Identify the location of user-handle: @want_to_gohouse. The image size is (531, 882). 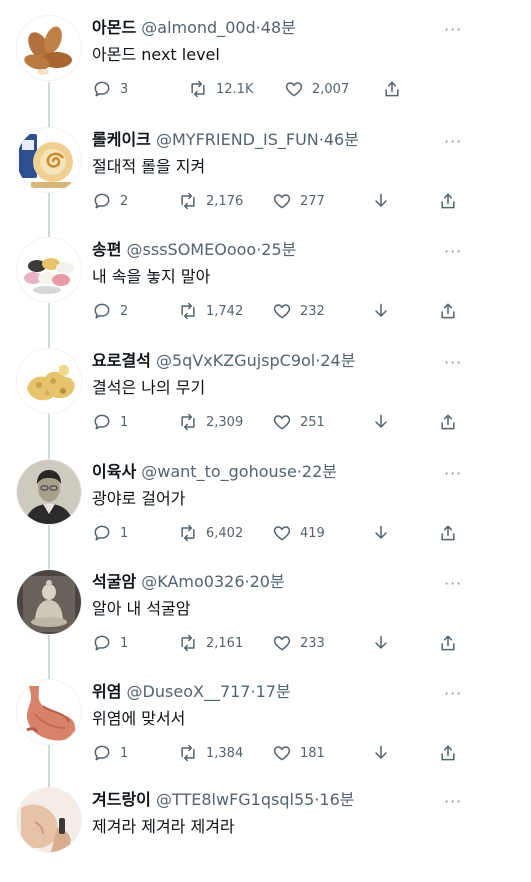
(219, 471).